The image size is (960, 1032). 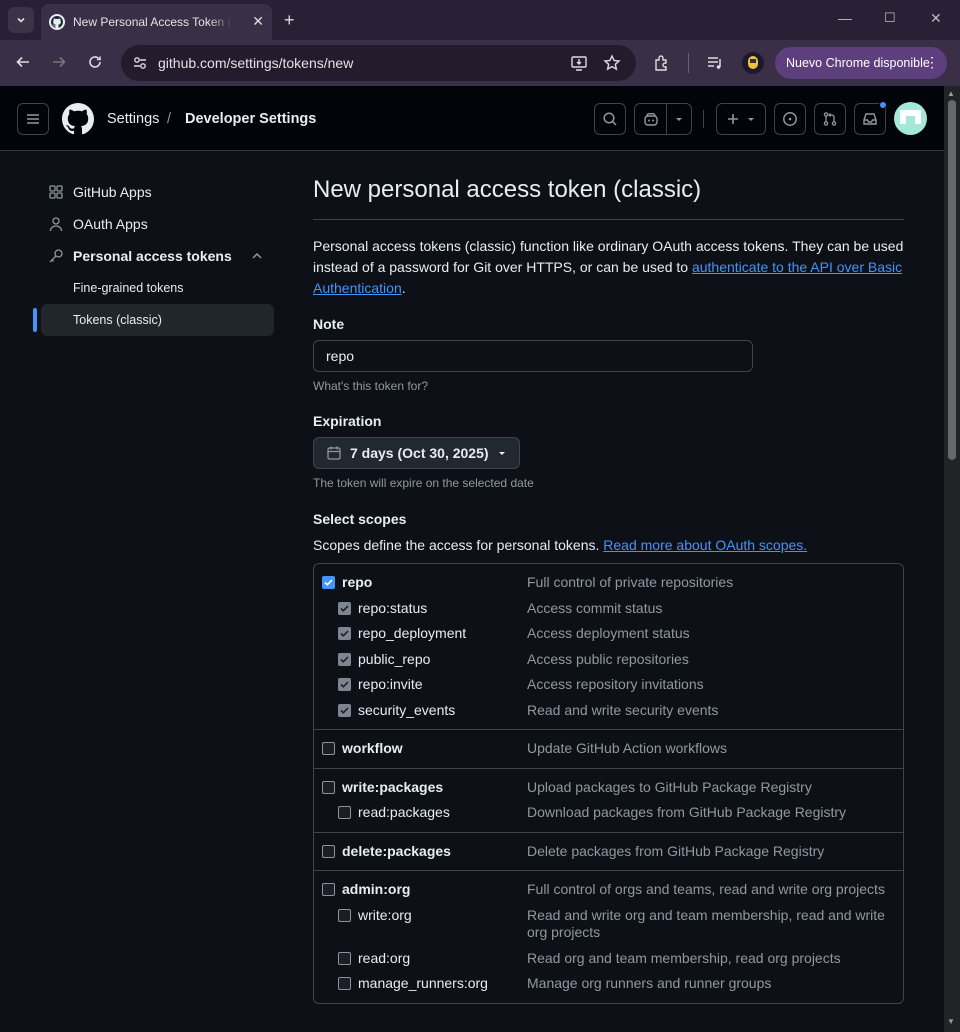 I want to click on hamburger-menu-button, so click(x=33, y=119).